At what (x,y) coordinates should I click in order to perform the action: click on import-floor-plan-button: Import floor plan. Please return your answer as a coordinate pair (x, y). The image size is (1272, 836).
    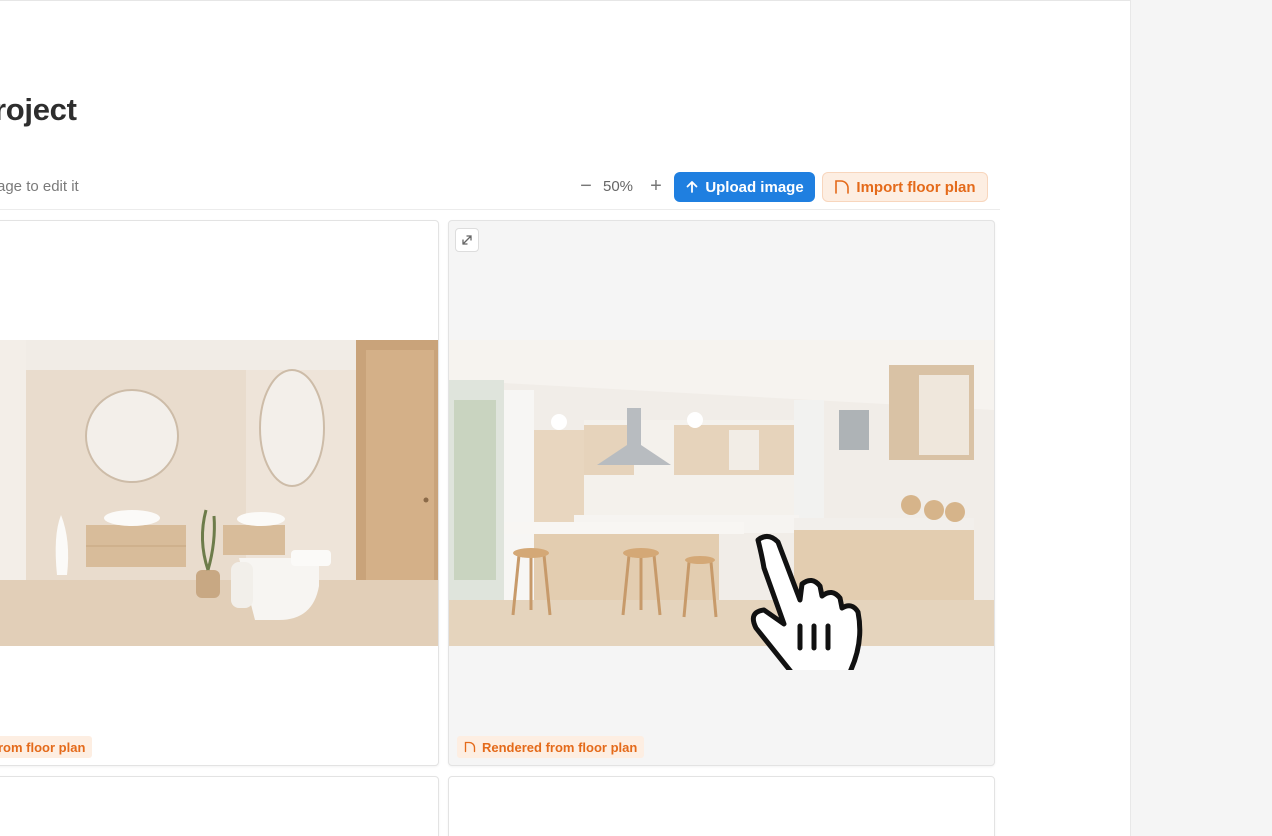
    Looking at the image, I should click on (905, 187).